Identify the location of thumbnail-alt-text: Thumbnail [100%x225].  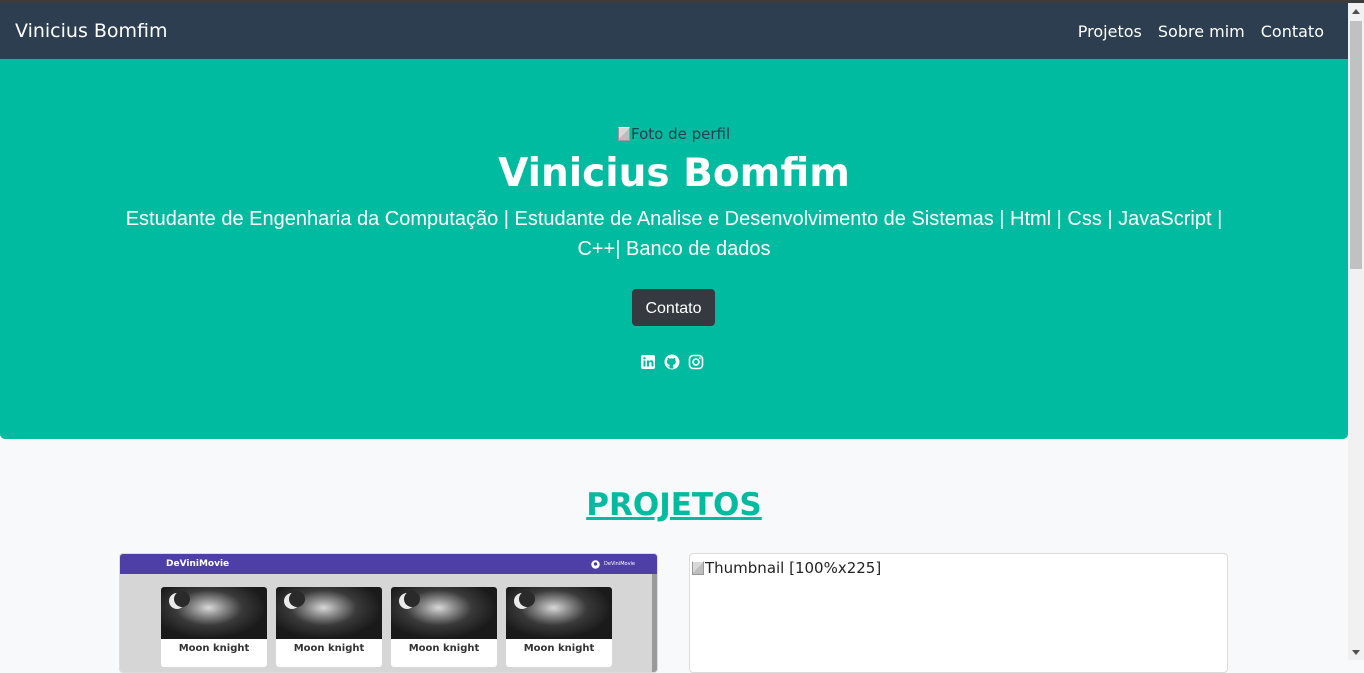
(793, 568).